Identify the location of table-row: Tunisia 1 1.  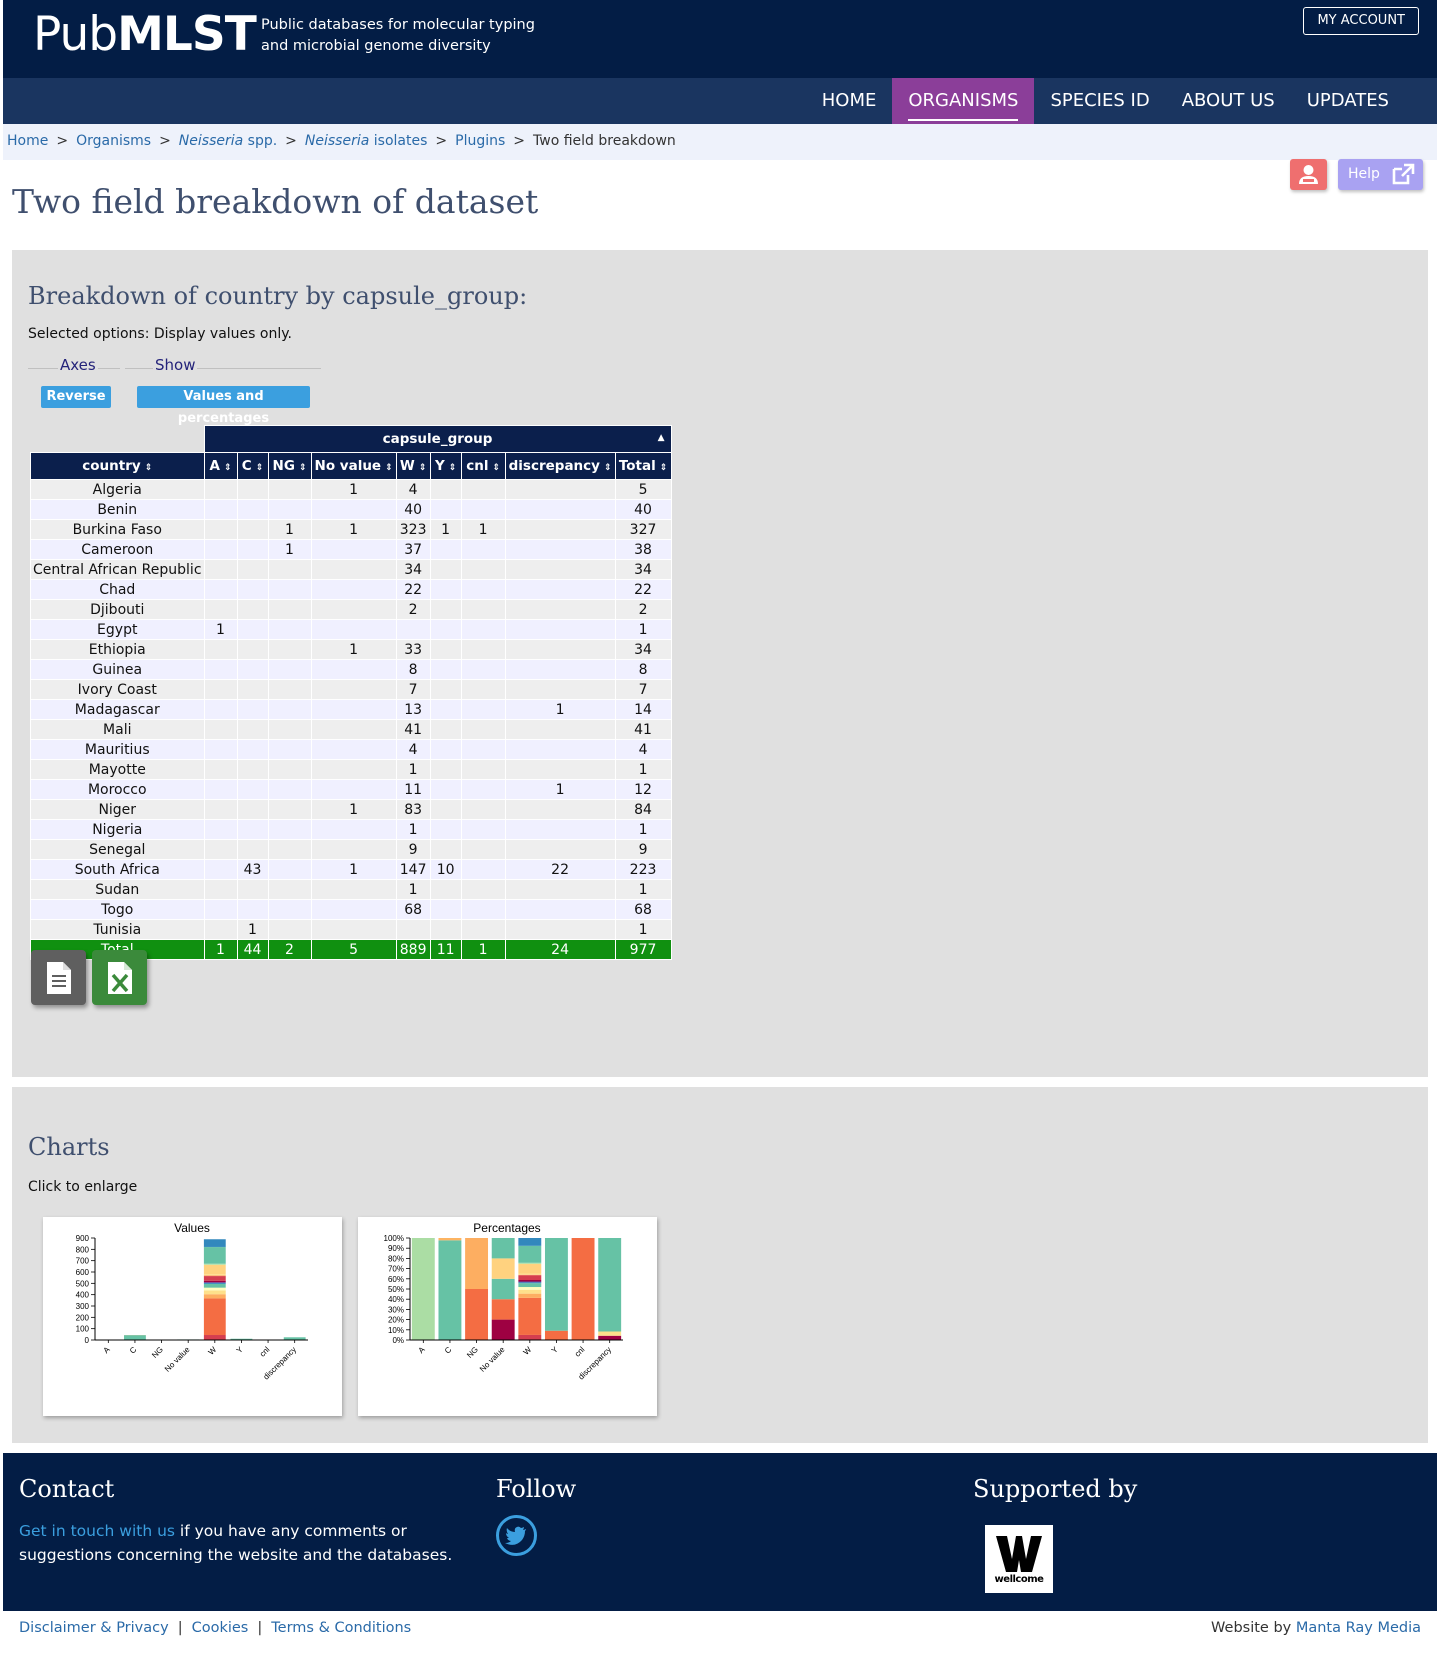
(351, 929).